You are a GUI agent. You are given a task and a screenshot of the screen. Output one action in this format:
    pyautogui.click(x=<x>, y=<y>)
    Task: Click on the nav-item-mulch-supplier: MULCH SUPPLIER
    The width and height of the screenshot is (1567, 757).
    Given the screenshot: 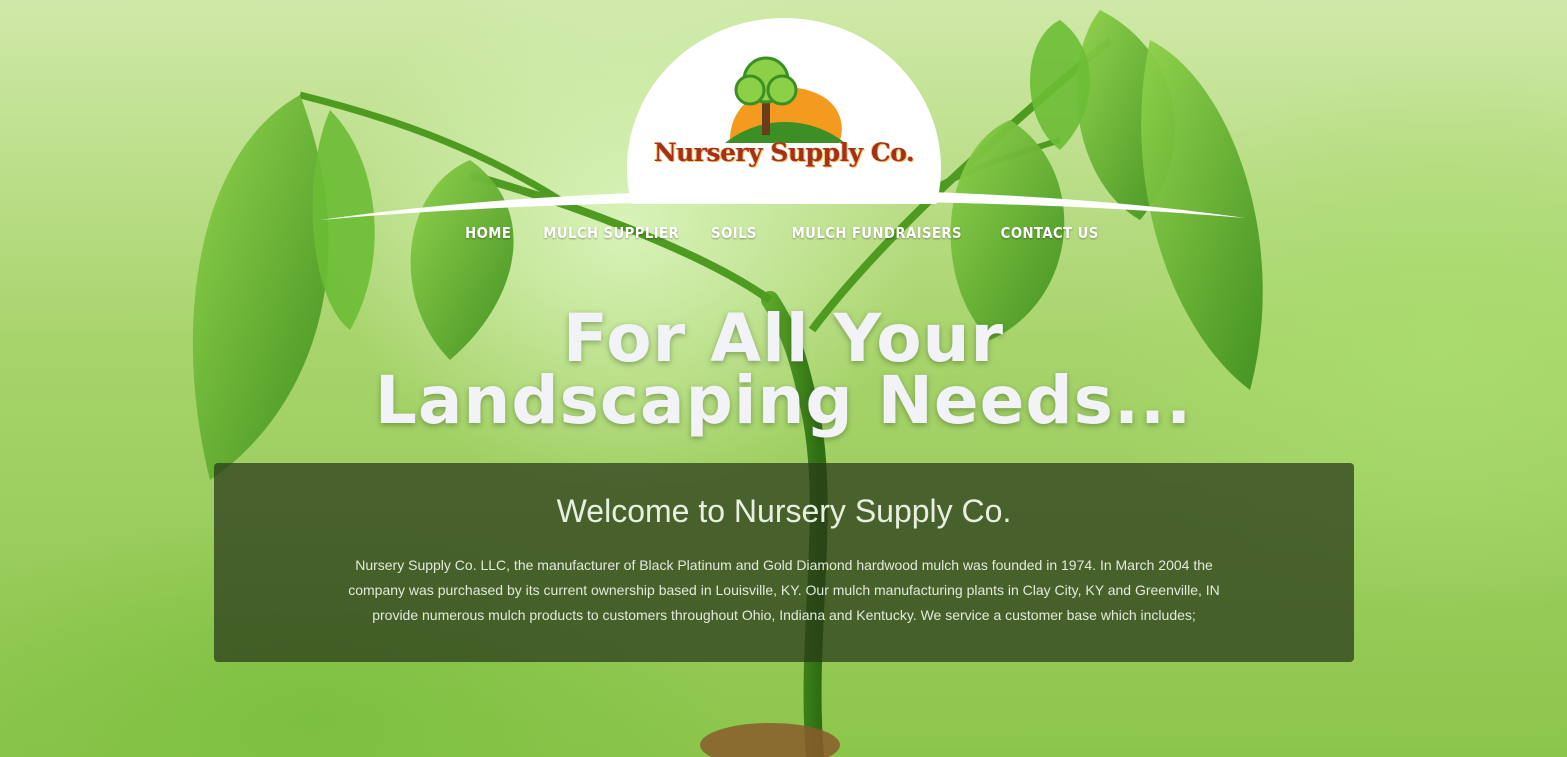 What is the action you would take?
    pyautogui.click(x=611, y=233)
    